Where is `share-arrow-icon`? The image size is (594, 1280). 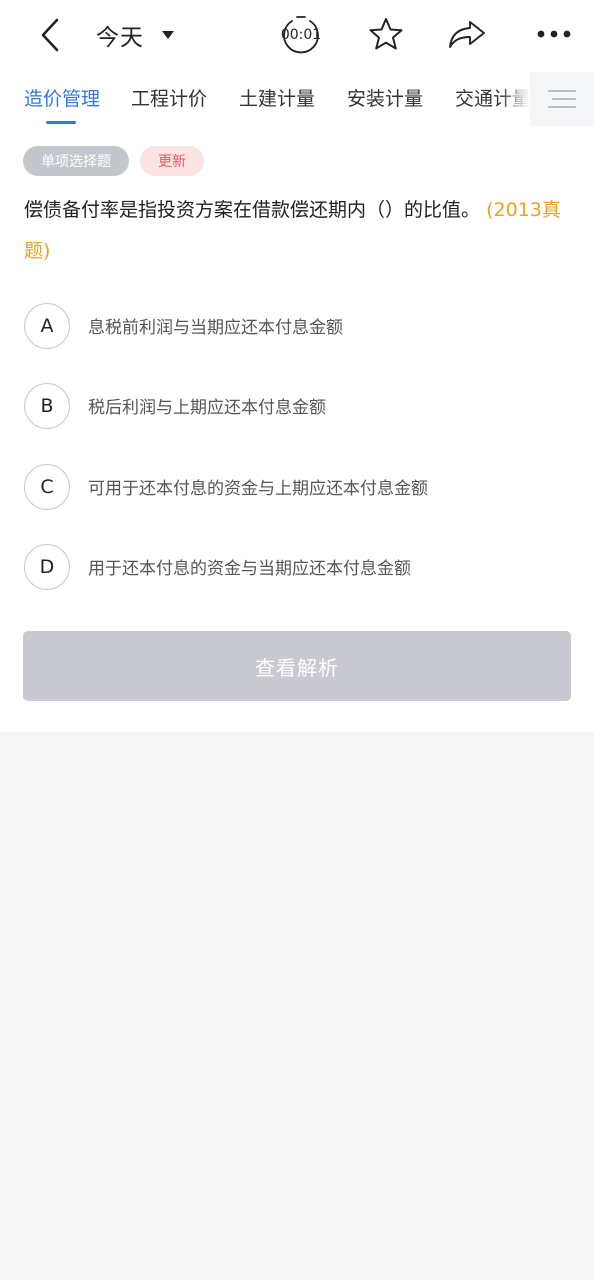 share-arrow-icon is located at coordinates (467, 34).